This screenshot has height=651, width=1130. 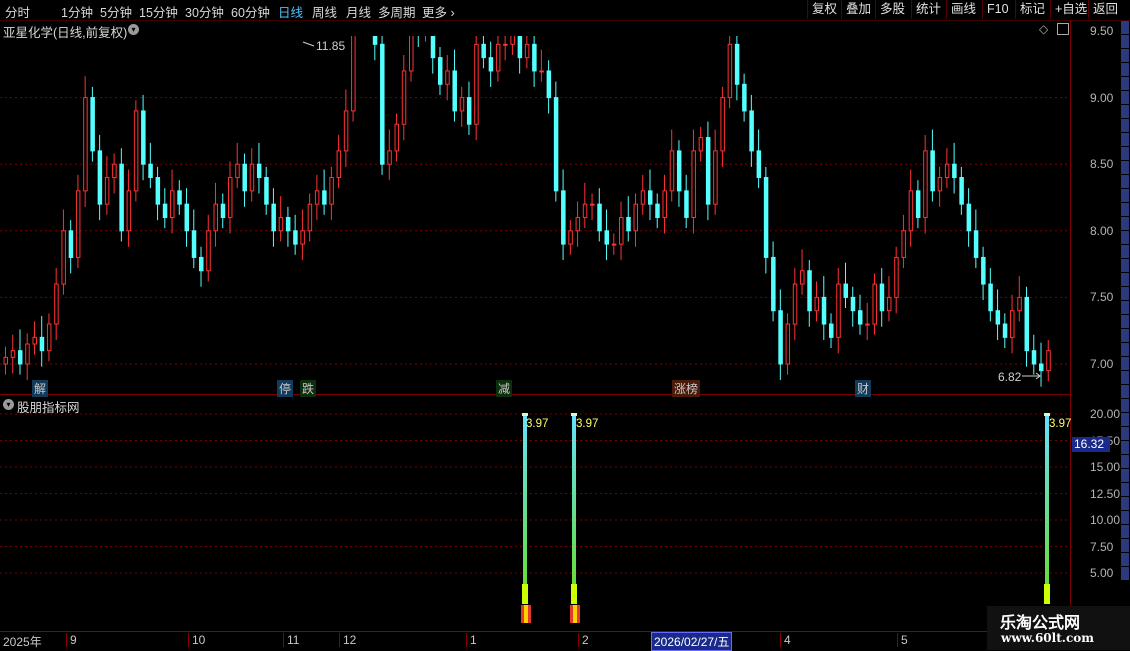 What do you see at coordinates (285, 388) in the screenshot?
I see `event-suspend: 停` at bounding box center [285, 388].